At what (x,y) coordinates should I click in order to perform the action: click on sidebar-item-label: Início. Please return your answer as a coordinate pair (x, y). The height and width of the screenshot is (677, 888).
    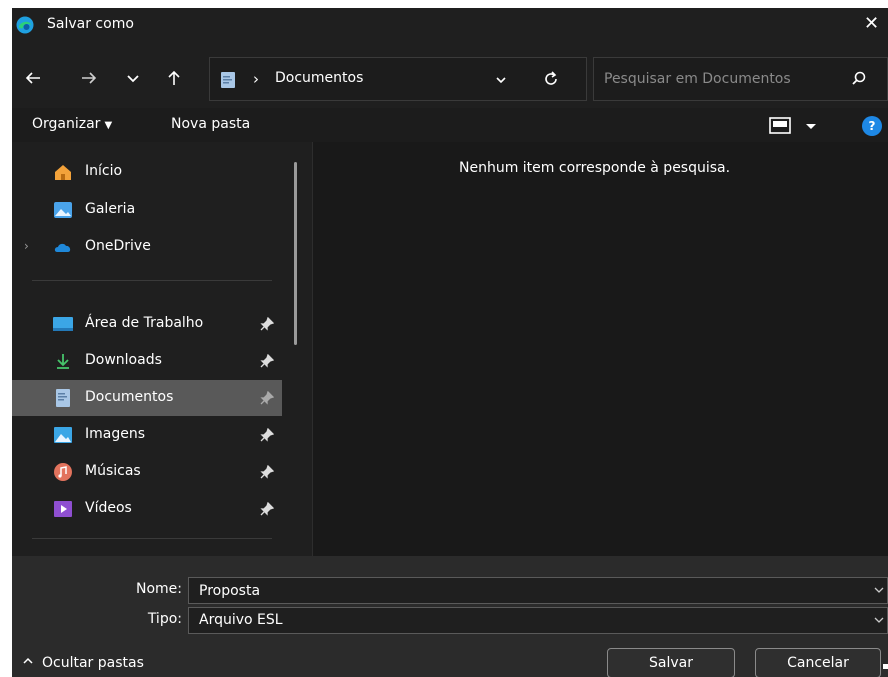
    Looking at the image, I should click on (104, 171).